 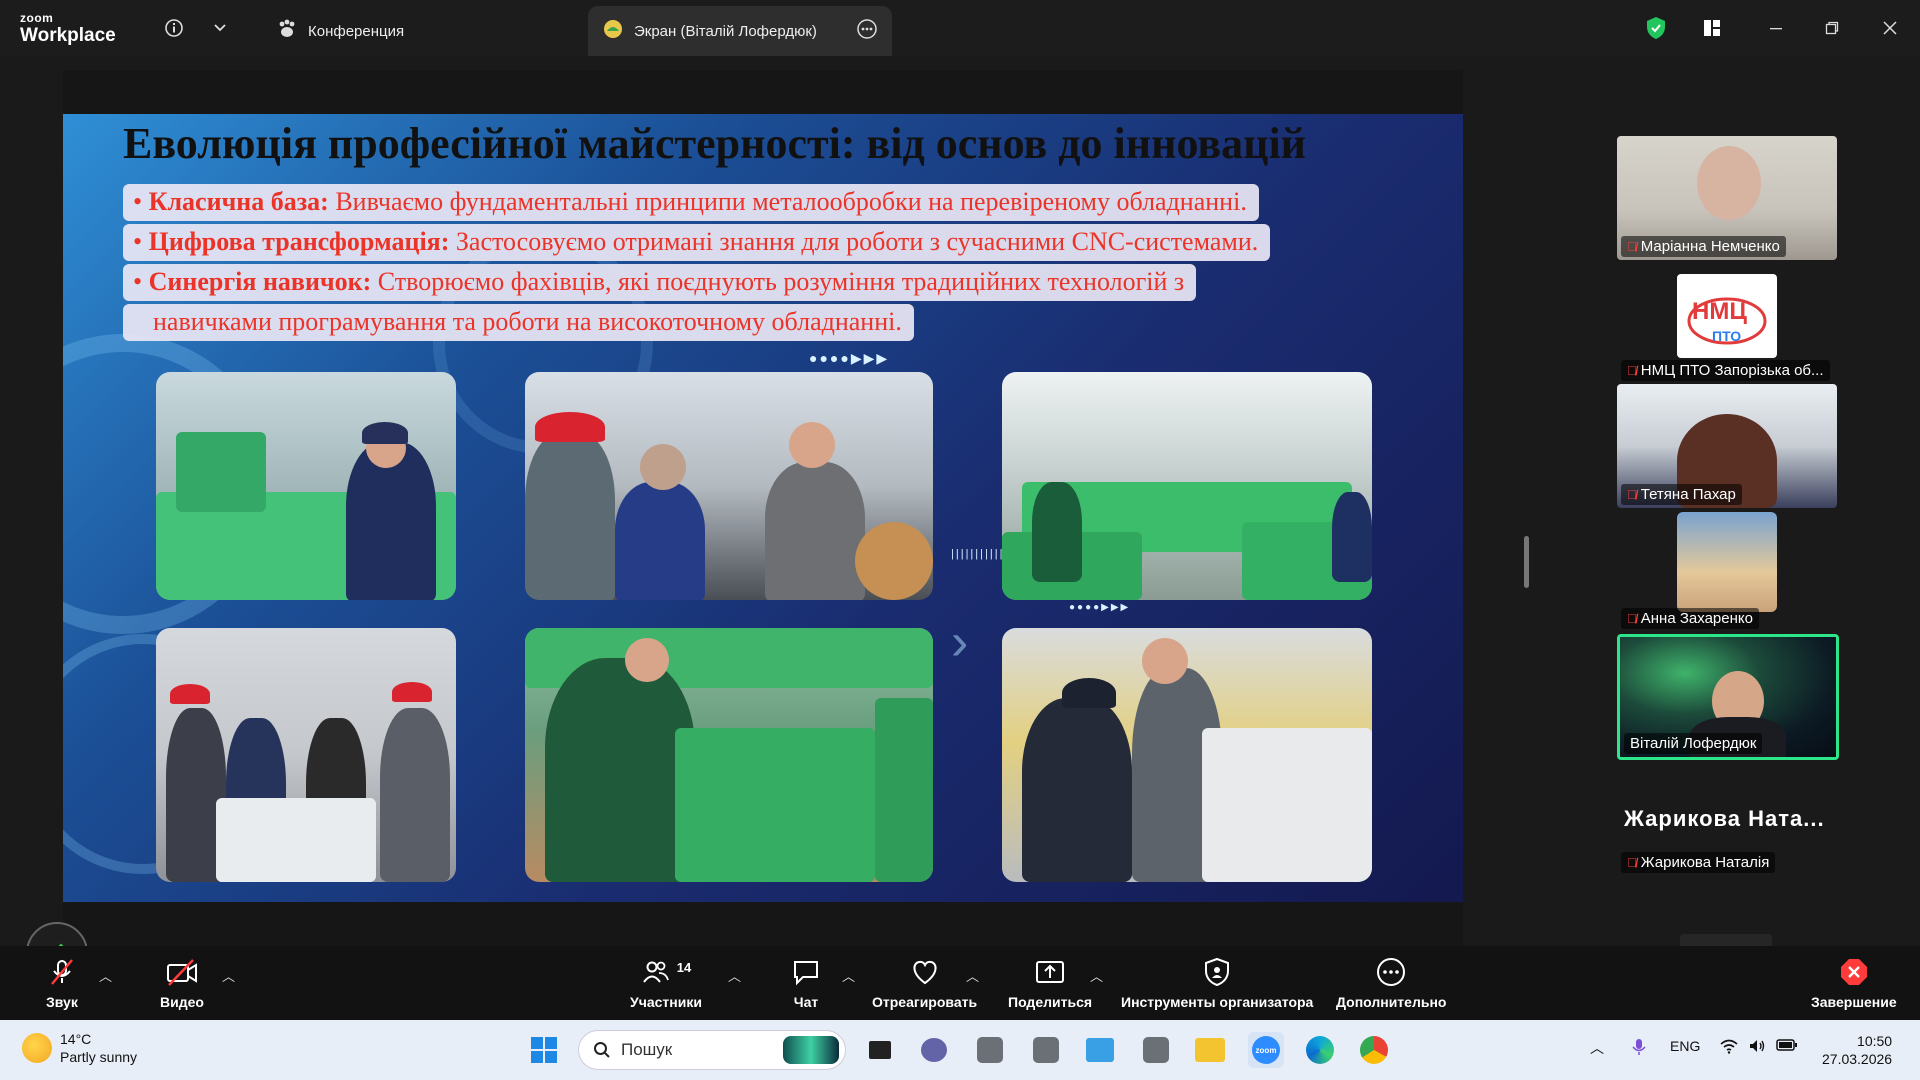 I want to click on react-options-caret: ︿, so click(x=972, y=975).